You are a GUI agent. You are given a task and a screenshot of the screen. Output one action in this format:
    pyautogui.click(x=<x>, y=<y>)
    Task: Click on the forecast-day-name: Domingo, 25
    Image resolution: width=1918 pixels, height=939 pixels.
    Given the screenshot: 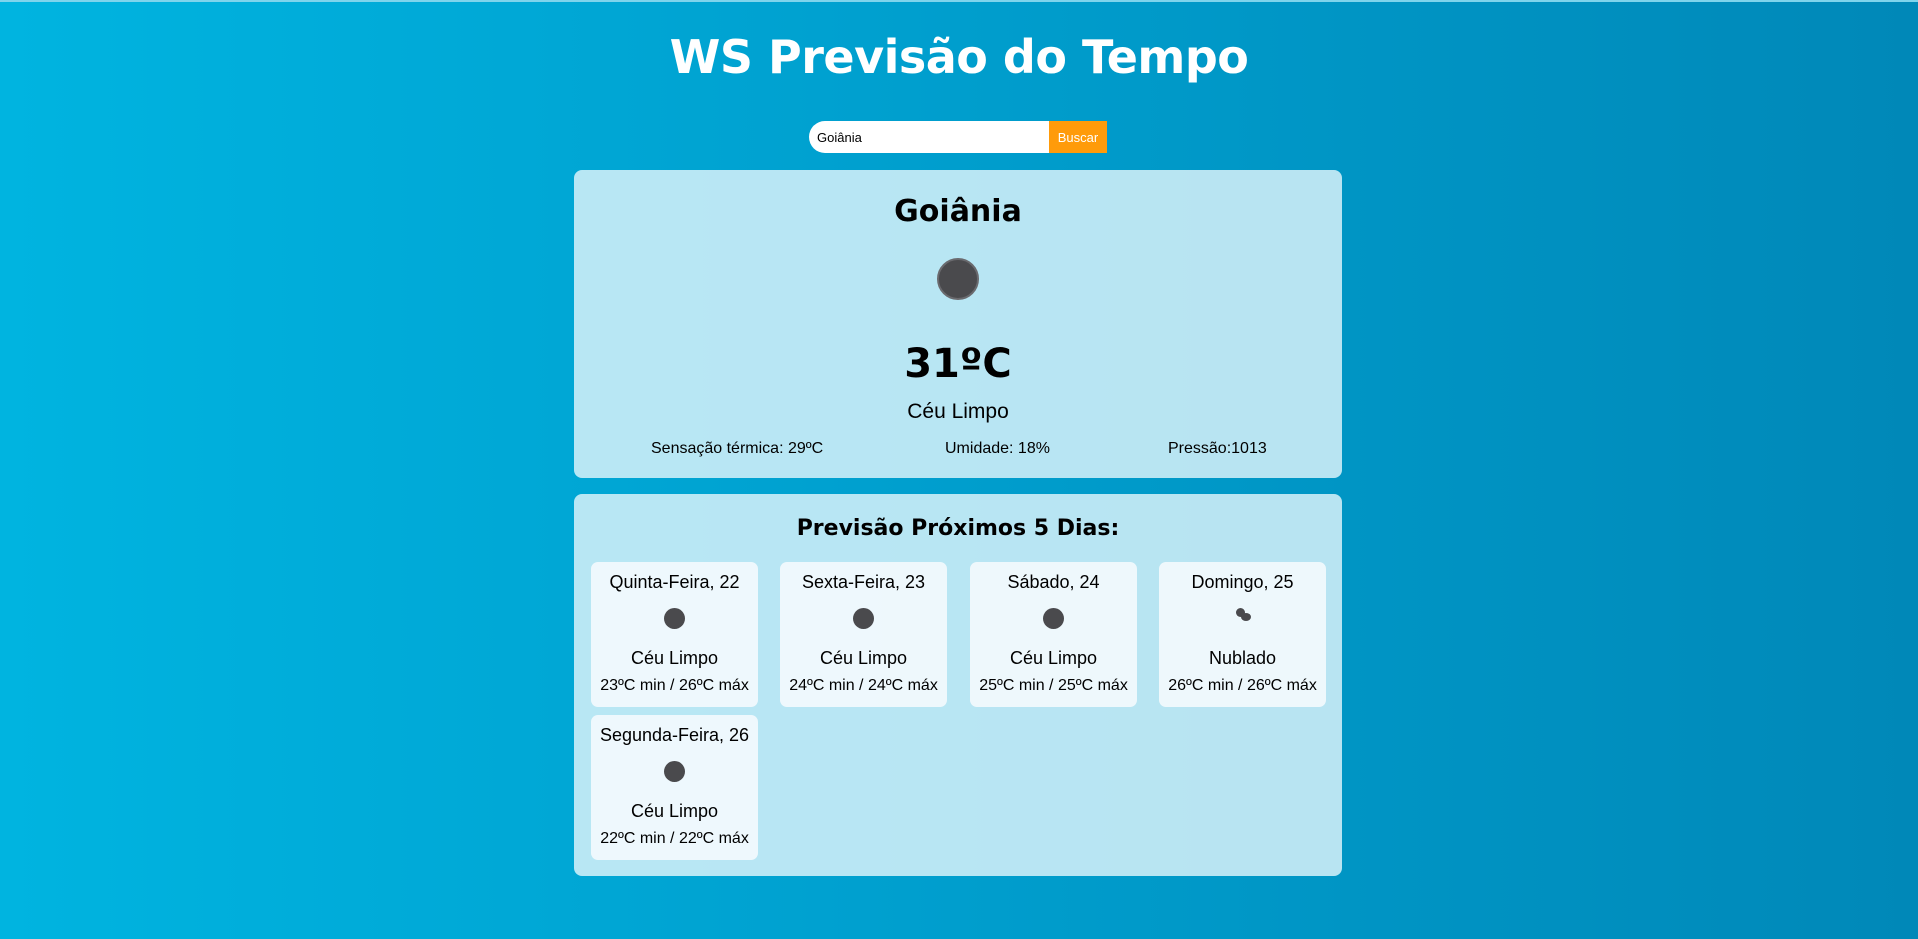 What is the action you would take?
    pyautogui.click(x=1242, y=582)
    